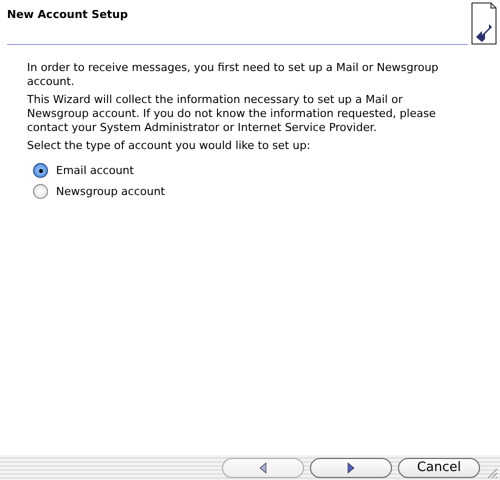 The image size is (500, 480). I want to click on resize-grip-icon, so click(492, 473).